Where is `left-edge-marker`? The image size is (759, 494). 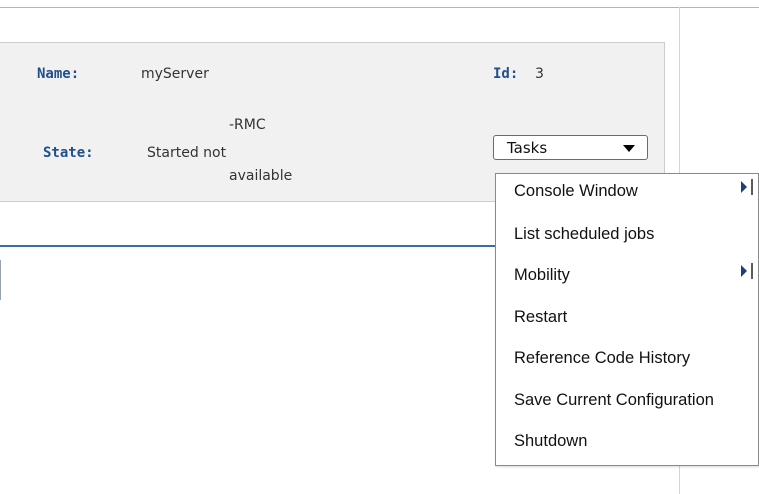
left-edge-marker is located at coordinates (0, 280).